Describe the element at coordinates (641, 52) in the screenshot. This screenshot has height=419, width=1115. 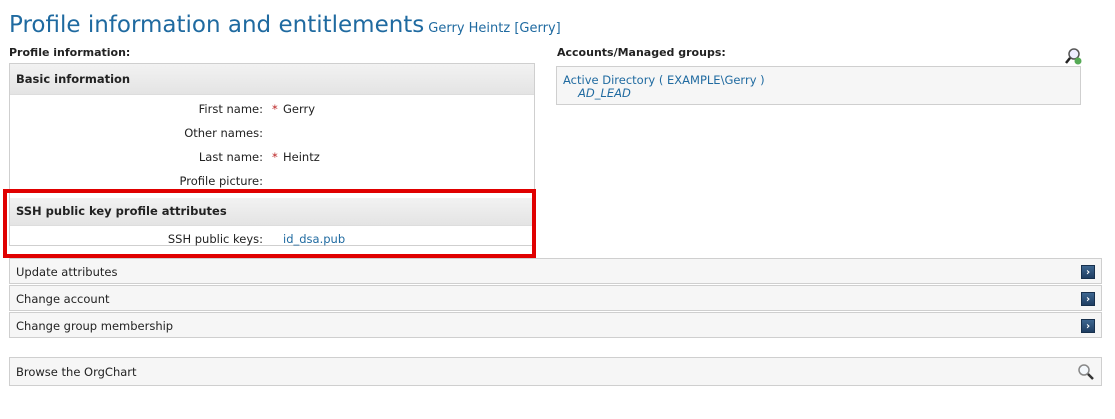
I see `accounts-label: Accounts/Managed groups:` at that location.